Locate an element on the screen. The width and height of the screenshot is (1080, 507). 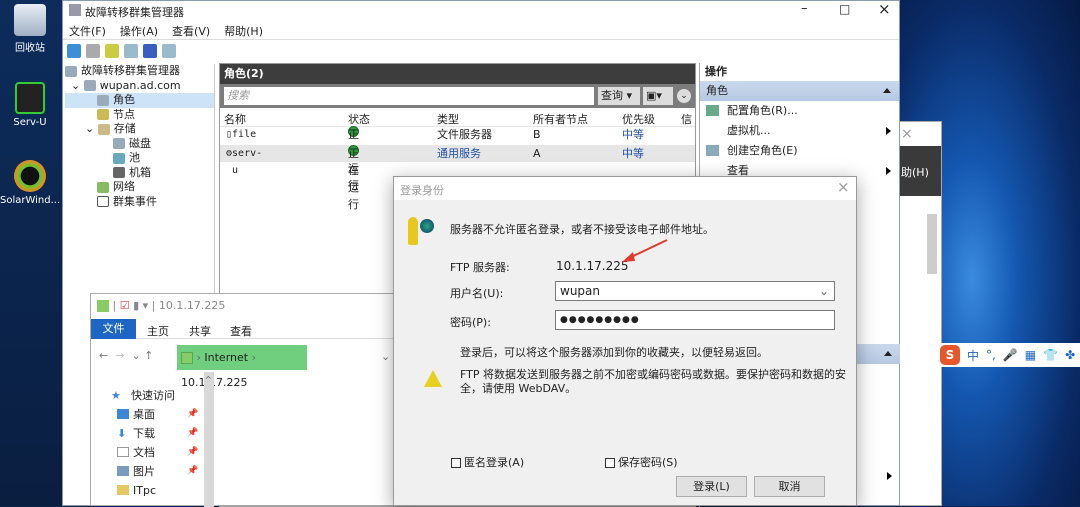
scrollbar is located at coordinates (932, 244).